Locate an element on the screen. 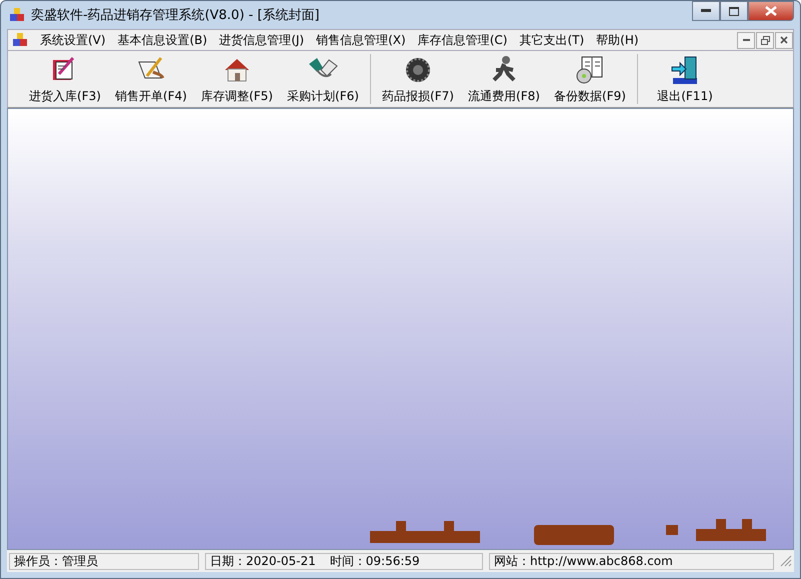 This screenshot has height=579, width=801. resize-grip-icon is located at coordinates (786, 561).